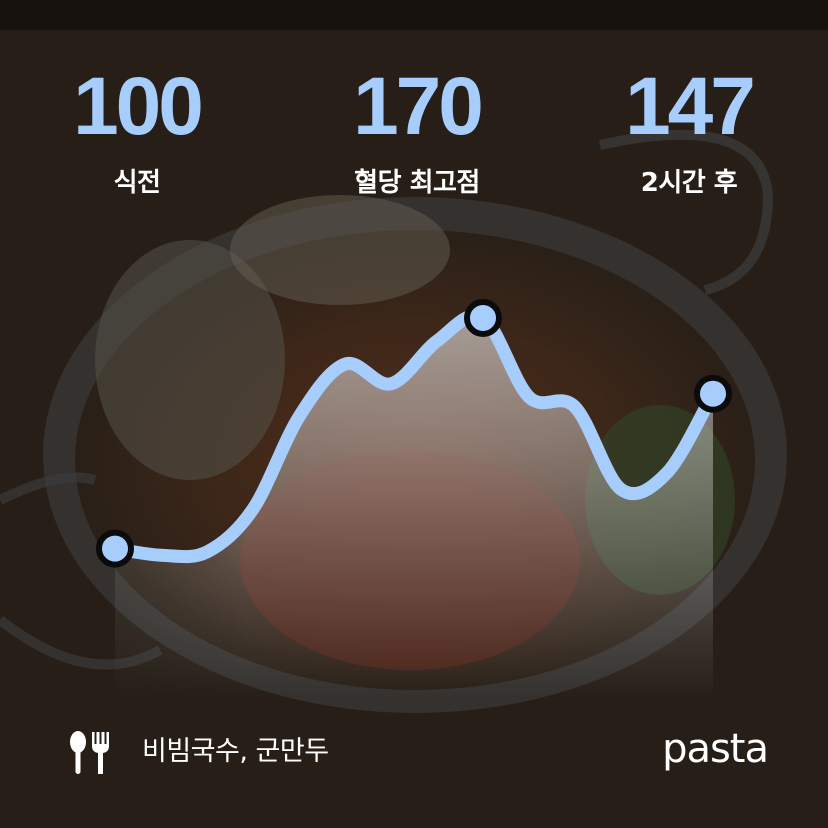 This screenshot has width=828, height=828. Describe the element at coordinates (715, 749) in the screenshot. I see `brand-logo: pasta` at that location.